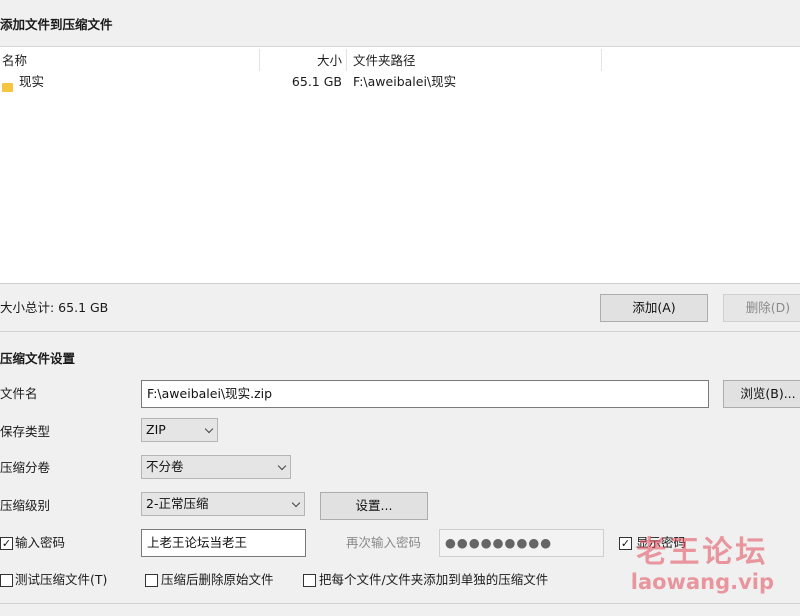 Image resolution: width=800 pixels, height=616 pixels. I want to click on delete-button: 删除(D), so click(761, 308).